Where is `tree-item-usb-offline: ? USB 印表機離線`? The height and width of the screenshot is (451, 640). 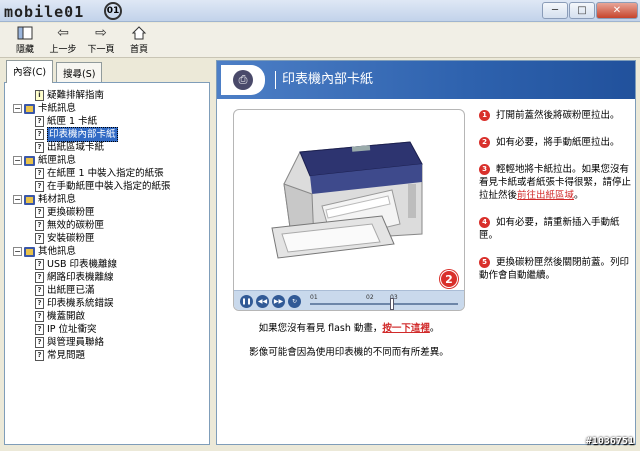
tree-item-usb-offline: ? USB 印表機離線 is located at coordinates (111, 264).